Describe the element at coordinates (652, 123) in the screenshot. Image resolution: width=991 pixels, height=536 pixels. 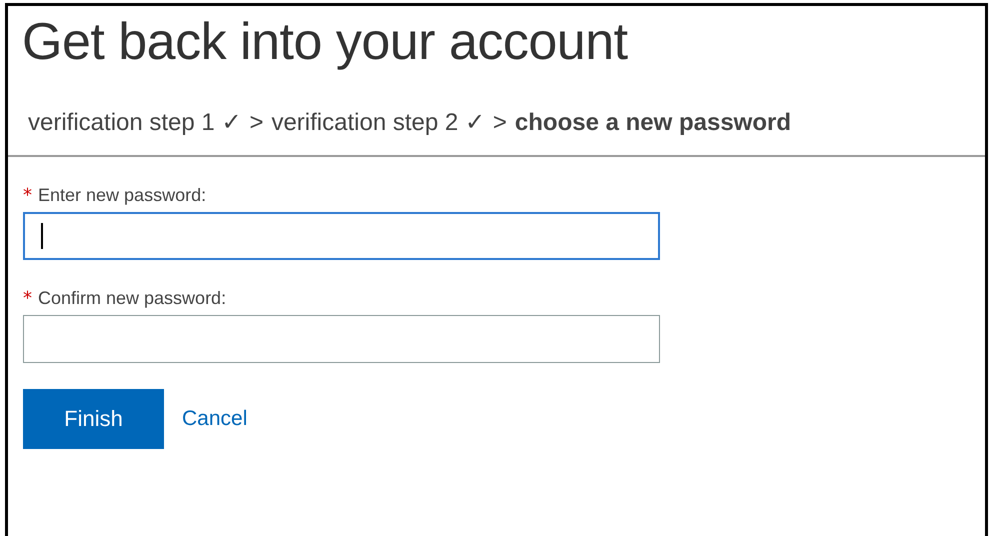
I see `breadcrumb-step: choose a new password` at that location.